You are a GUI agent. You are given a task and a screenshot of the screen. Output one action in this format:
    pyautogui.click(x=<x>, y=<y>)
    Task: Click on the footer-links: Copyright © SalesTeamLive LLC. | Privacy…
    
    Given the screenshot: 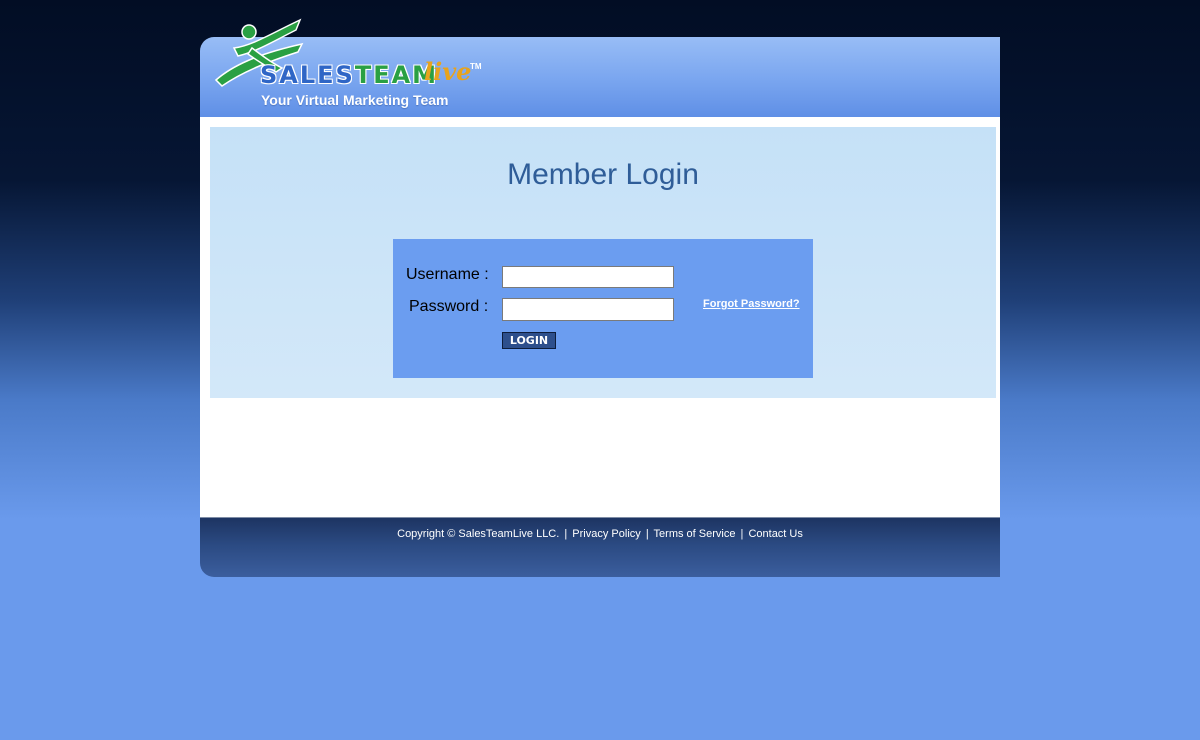 What is the action you would take?
    pyautogui.click(x=600, y=534)
    